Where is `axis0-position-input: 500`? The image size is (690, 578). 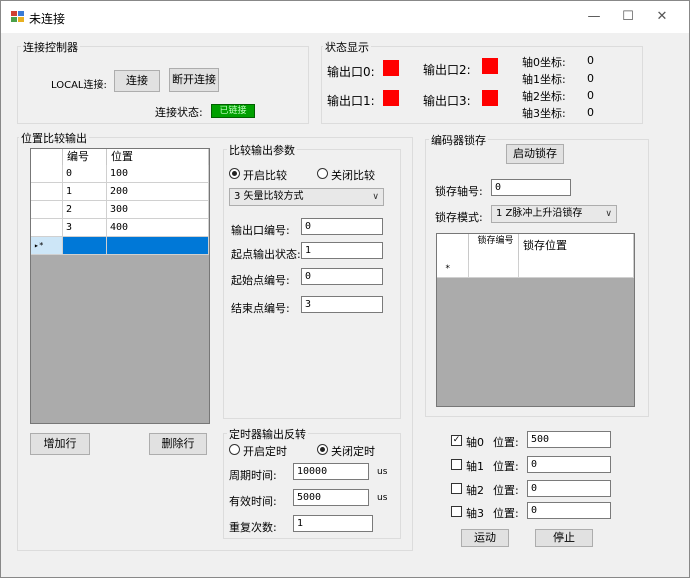
axis0-position-input: 500 is located at coordinates (569, 439).